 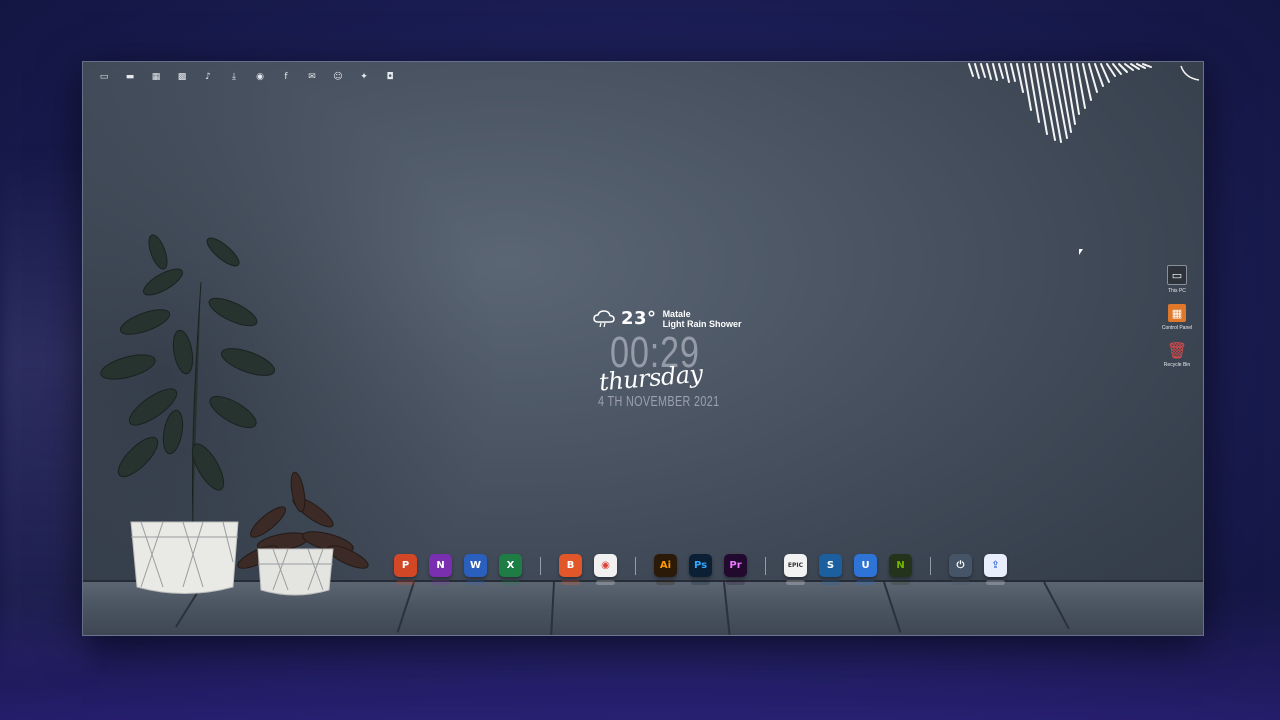 I want to click on dock-app-brave: B, so click(x=570, y=569).